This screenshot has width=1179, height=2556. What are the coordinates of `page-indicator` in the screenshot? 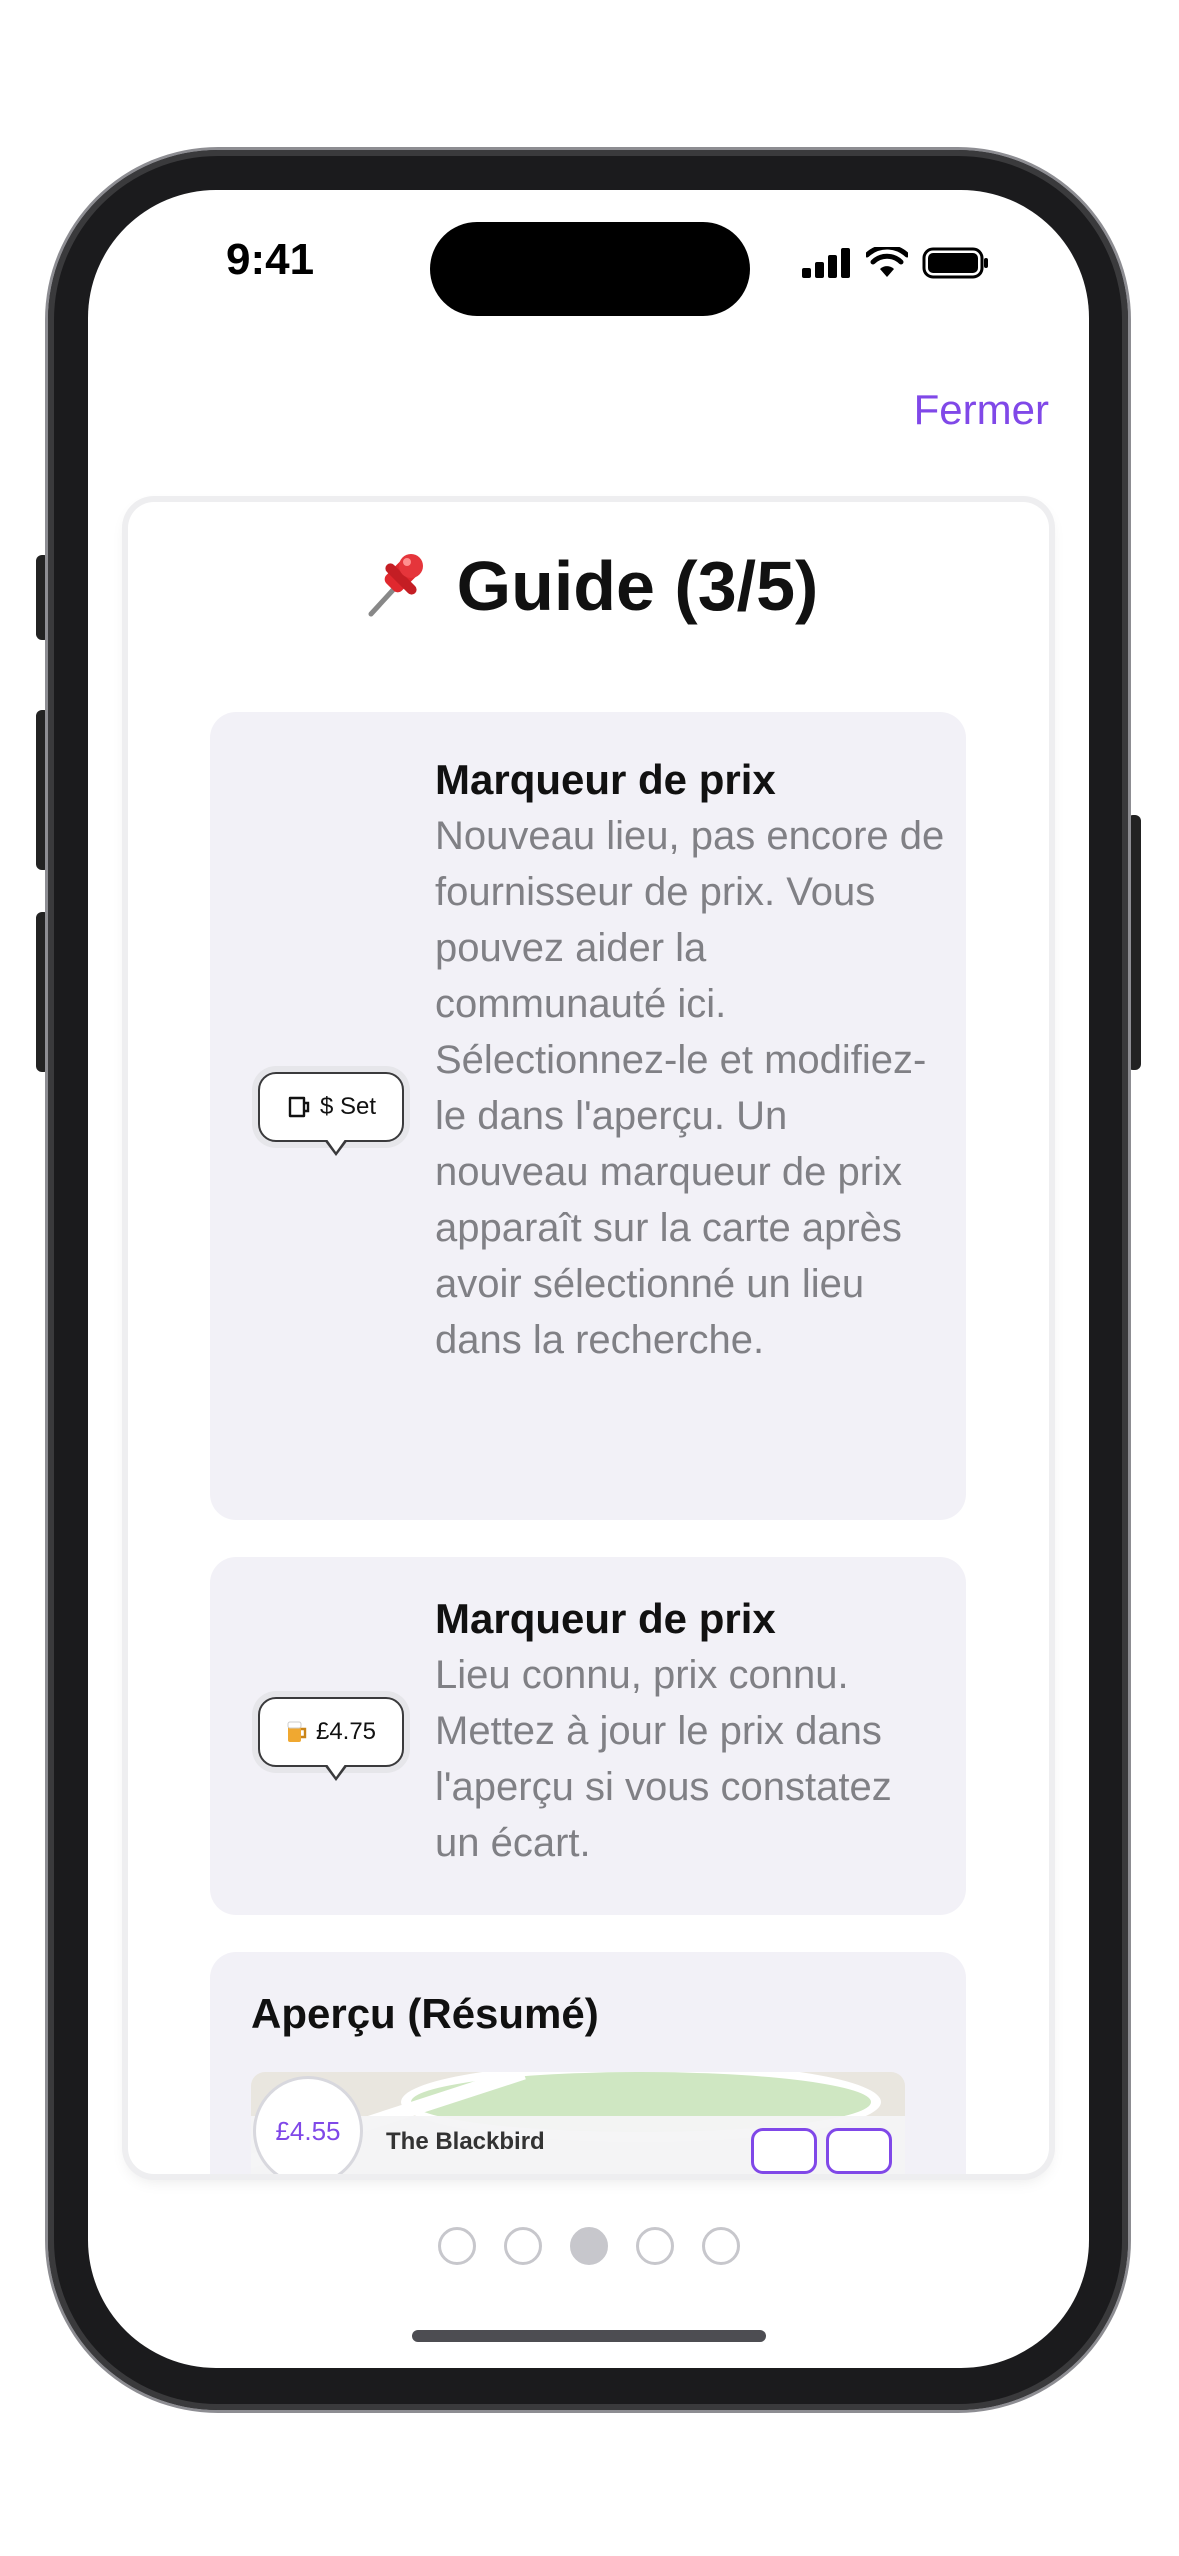 It's located at (588, 2246).